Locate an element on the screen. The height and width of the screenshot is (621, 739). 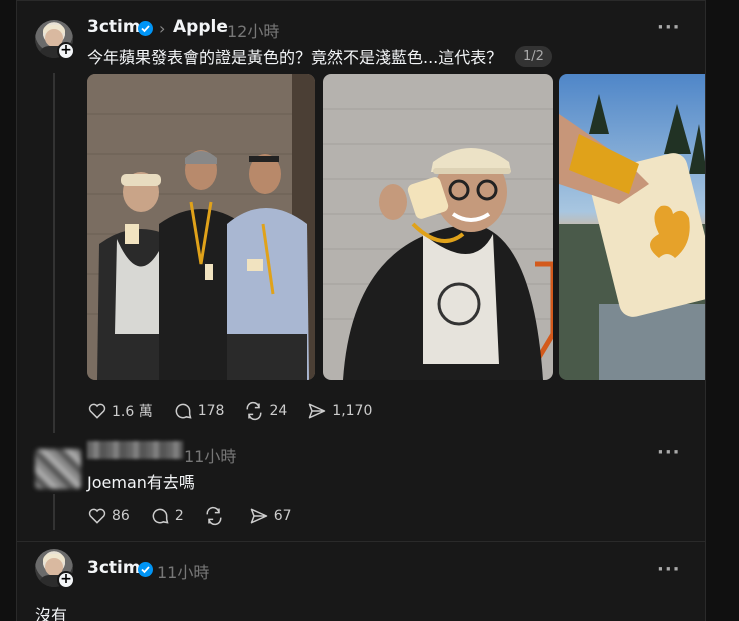
reply2-follow-plus-icon: + is located at coordinates (66, 580).